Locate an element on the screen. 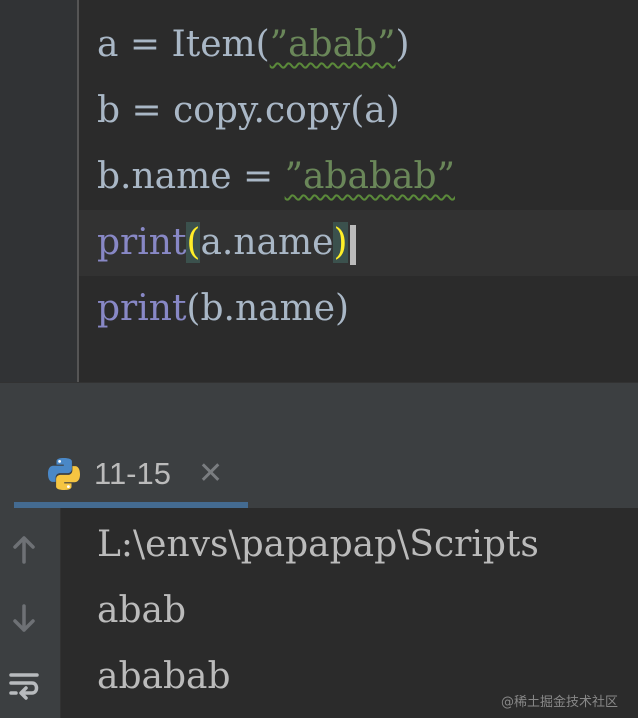 This screenshot has width=638, height=718. code-line-1: a = Item(”abab”) is located at coordinates (253, 45).